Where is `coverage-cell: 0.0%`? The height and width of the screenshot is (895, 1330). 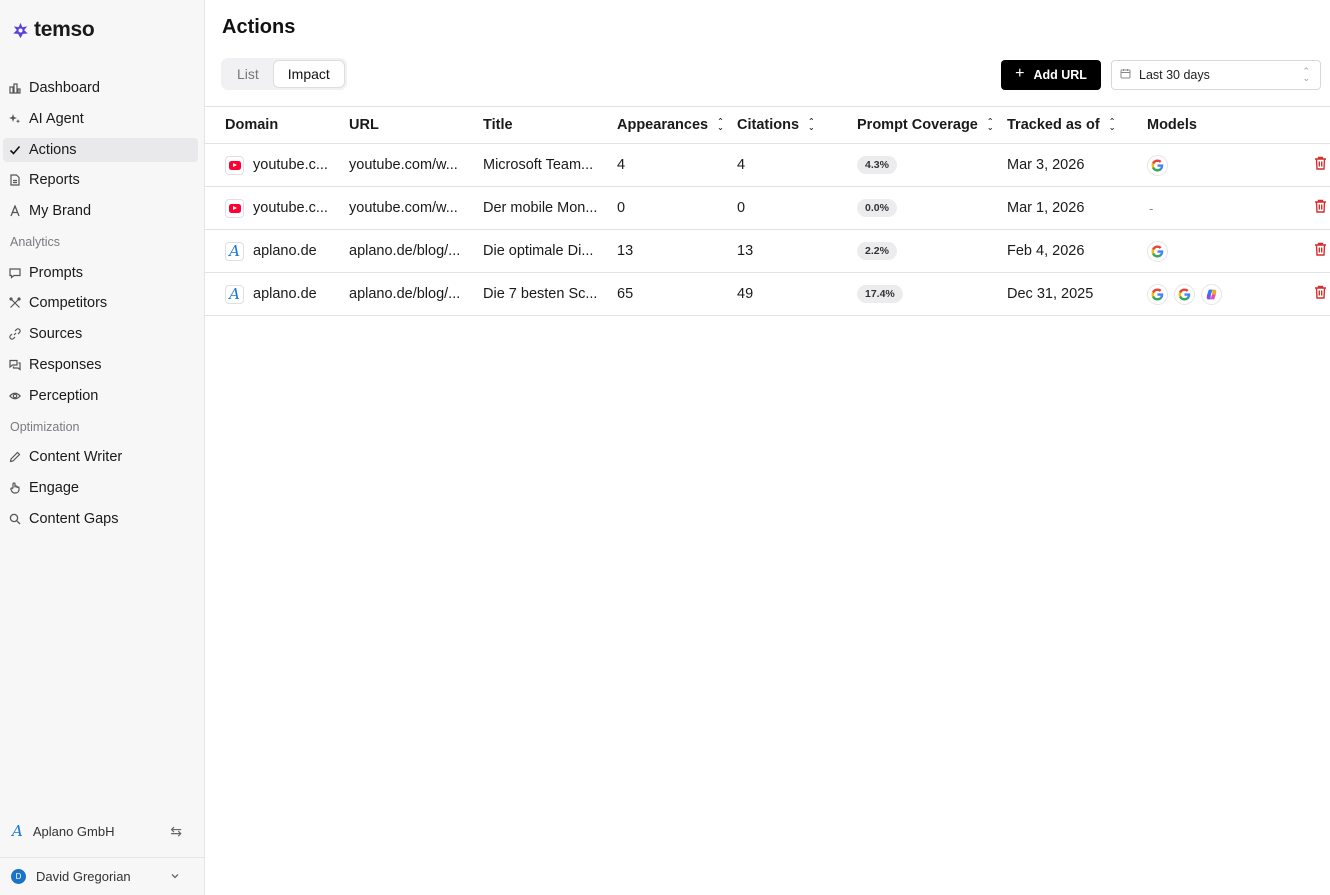 coverage-cell: 0.0% is located at coordinates (932, 208).